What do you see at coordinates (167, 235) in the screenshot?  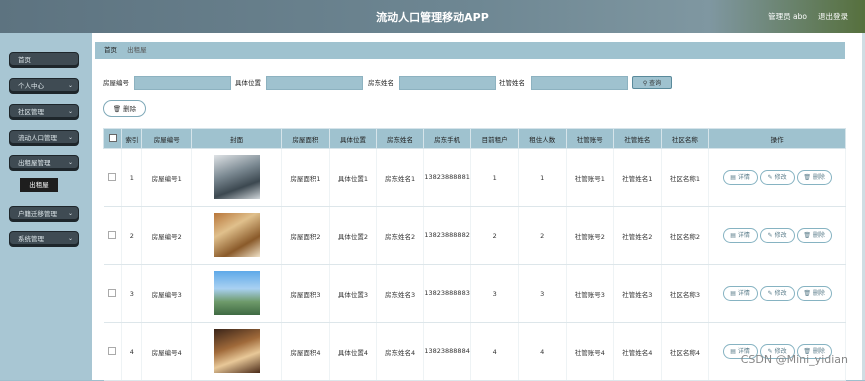 I see `cell-house-code: 房屋编号2` at bounding box center [167, 235].